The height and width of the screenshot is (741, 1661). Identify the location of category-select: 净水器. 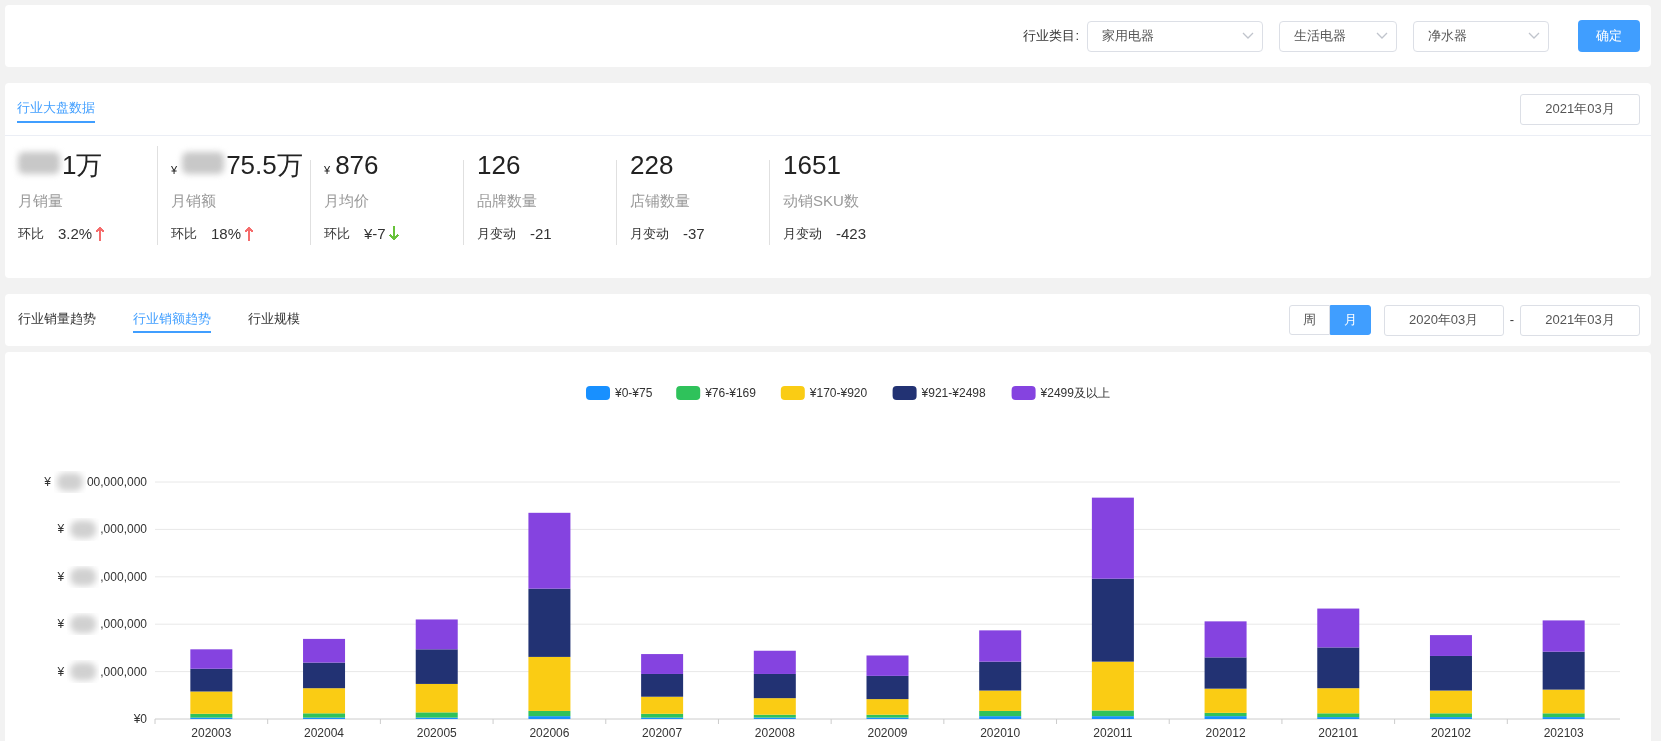
(1481, 36).